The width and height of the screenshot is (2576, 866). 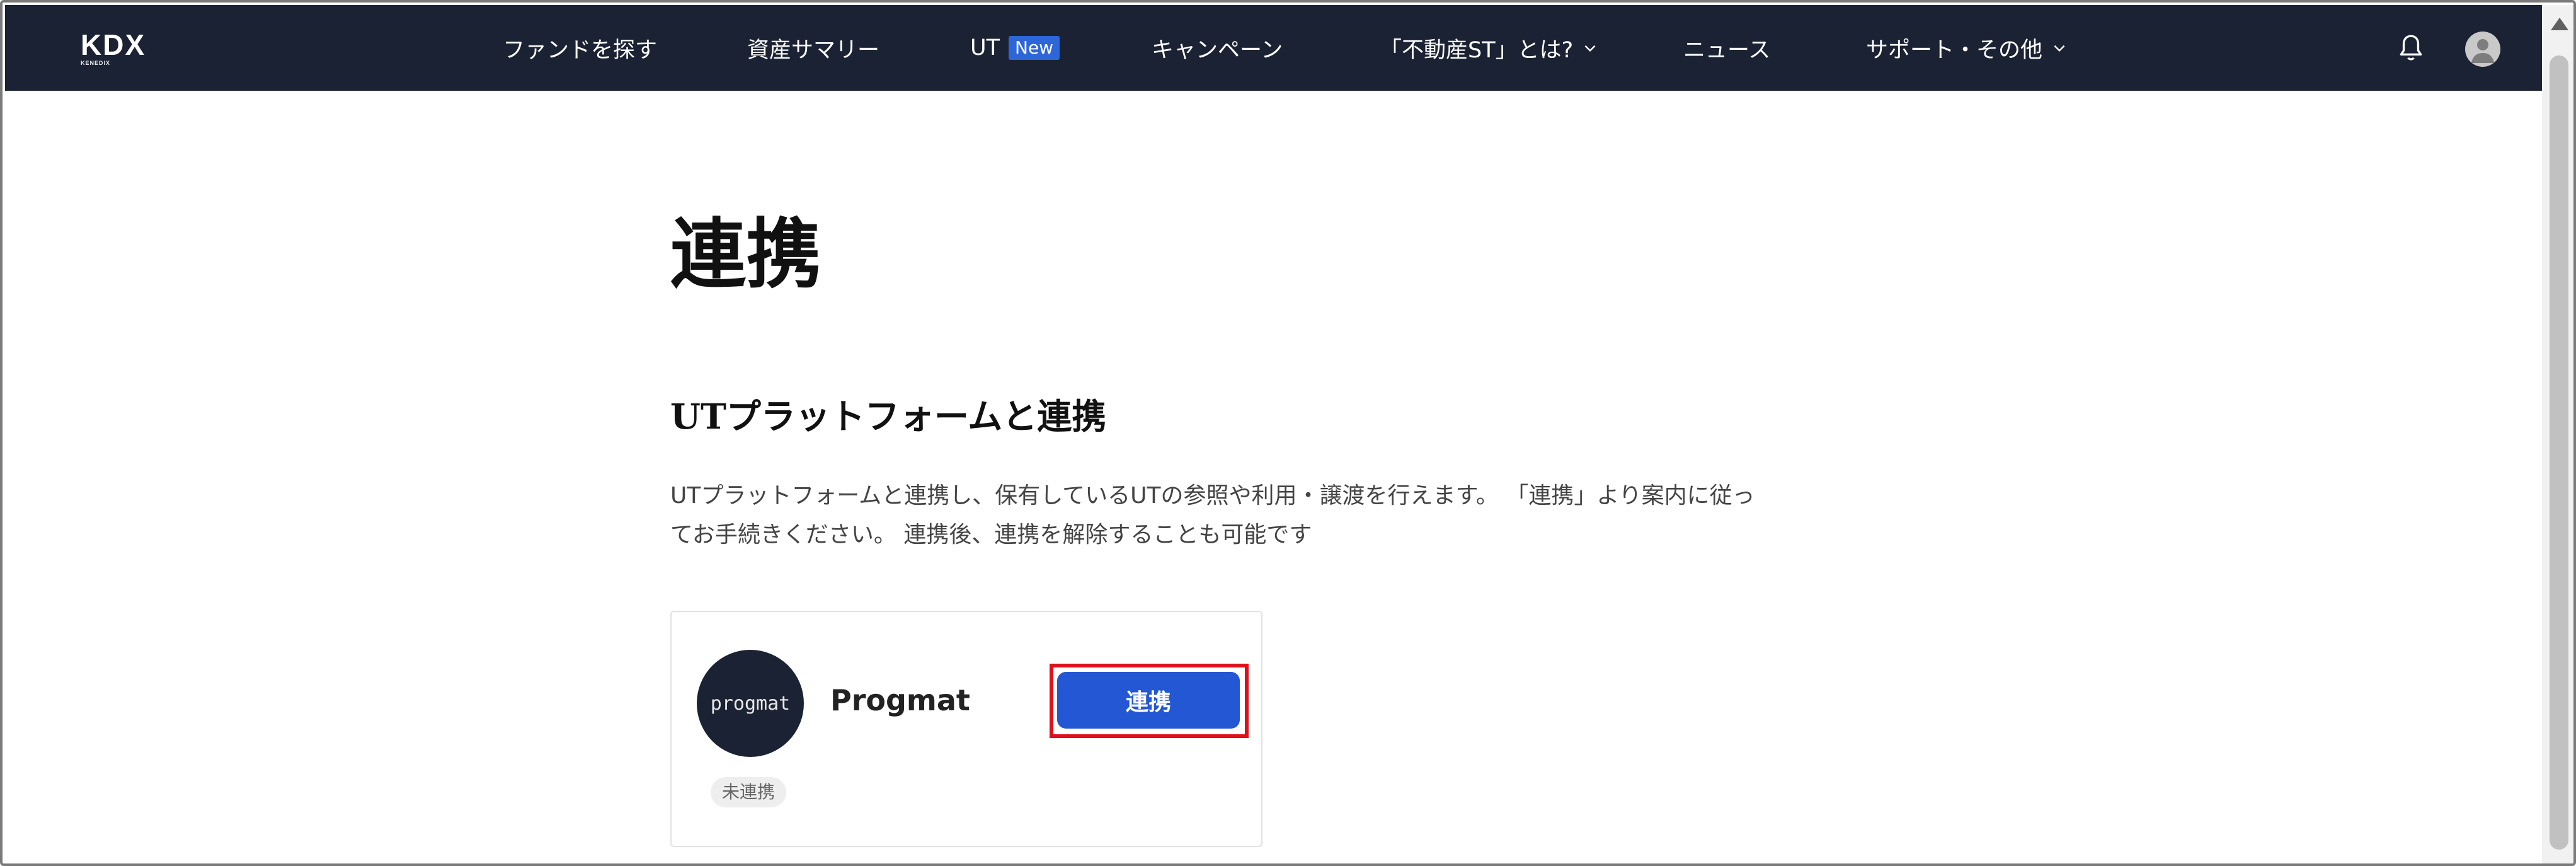 What do you see at coordinates (900, 700) in the screenshot?
I see `service-name: Progmat` at bounding box center [900, 700].